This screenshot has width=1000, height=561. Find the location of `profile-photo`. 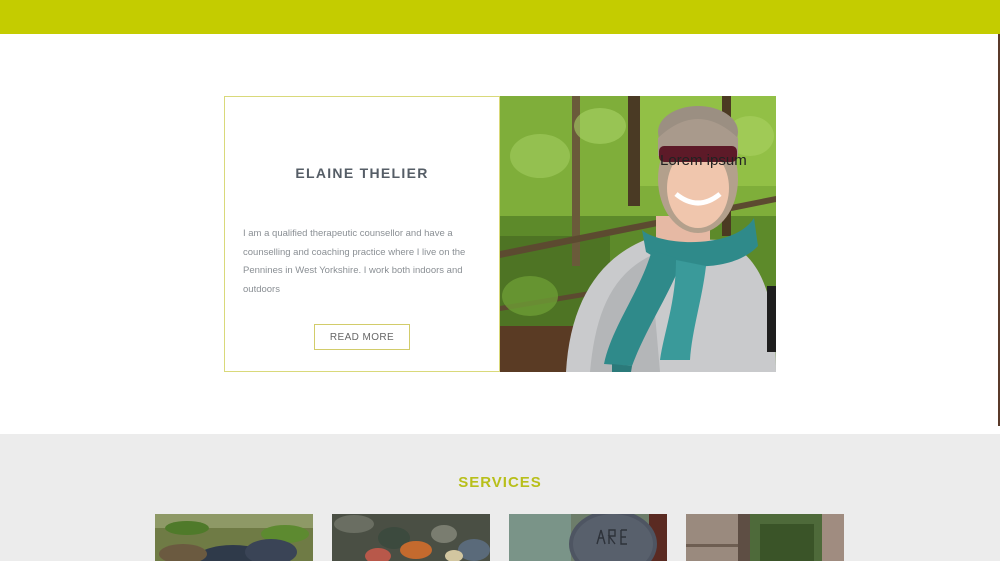

profile-photo is located at coordinates (638, 234).